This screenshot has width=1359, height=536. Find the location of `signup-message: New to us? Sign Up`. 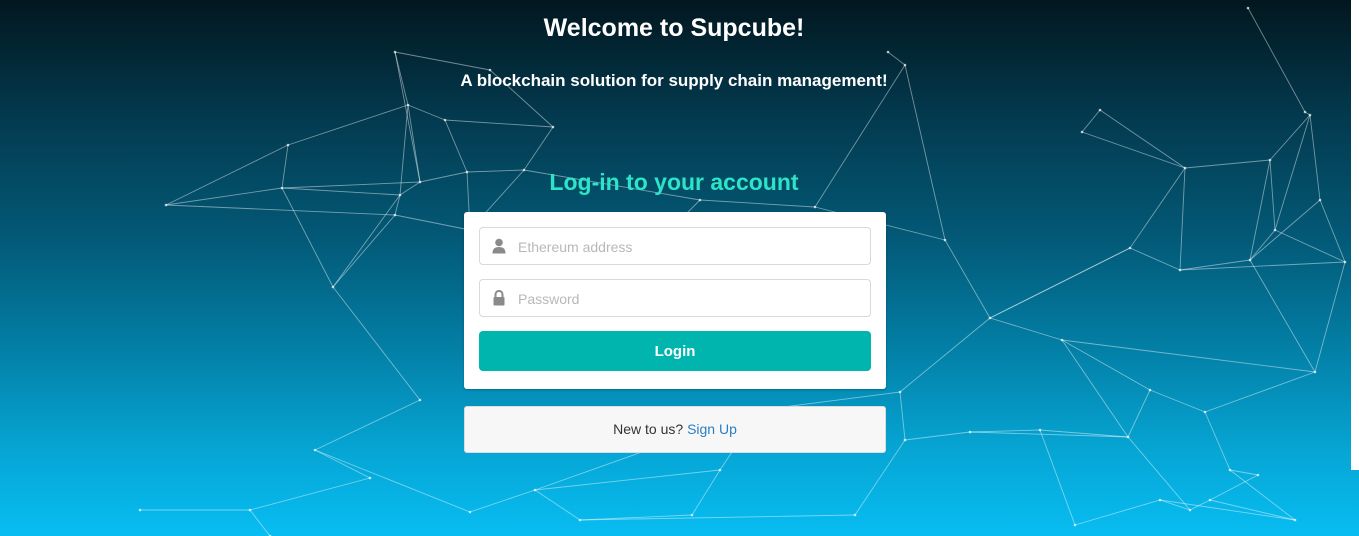

signup-message: New to us? Sign Up is located at coordinates (675, 429).